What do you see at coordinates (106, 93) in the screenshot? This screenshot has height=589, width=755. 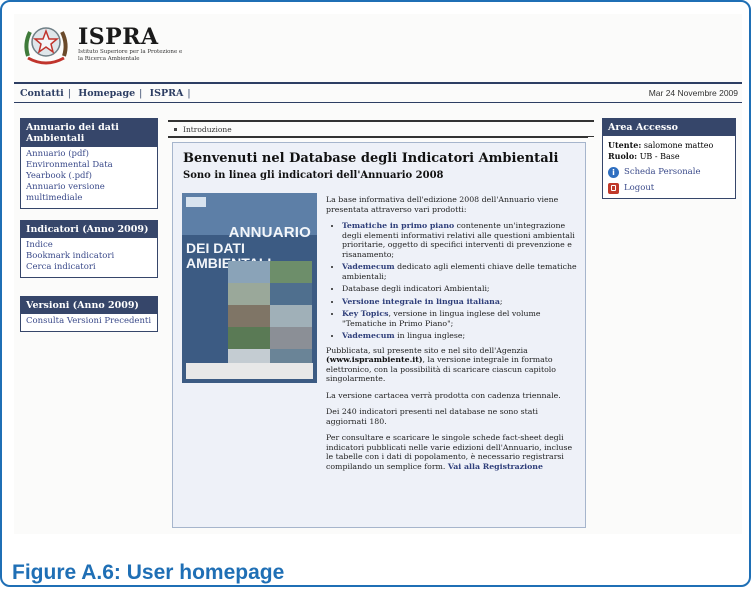 I see `nav-link-homepage: Homepage` at bounding box center [106, 93].